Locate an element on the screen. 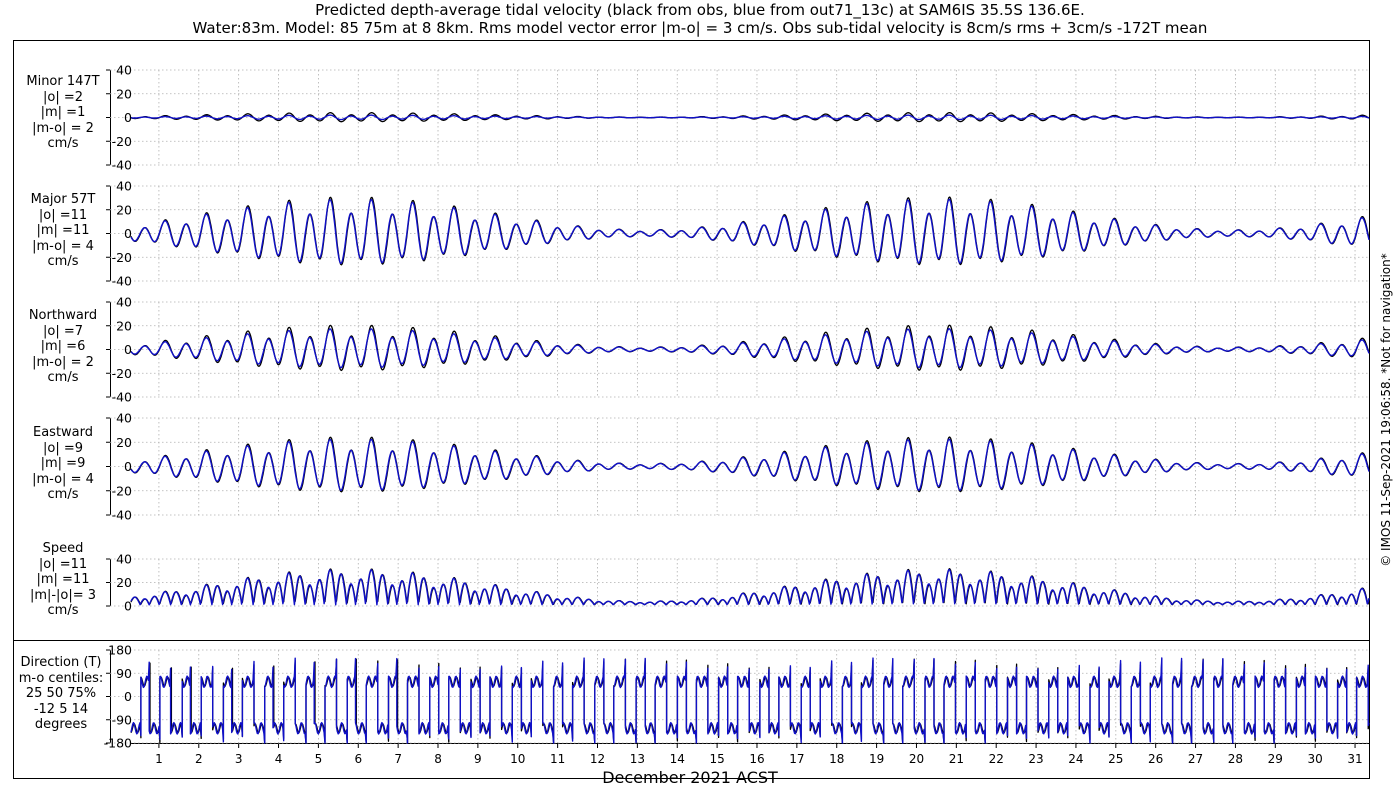 The width and height of the screenshot is (1400, 800). panel-label-line: |m|-|o|= 3 is located at coordinates (63, 595).